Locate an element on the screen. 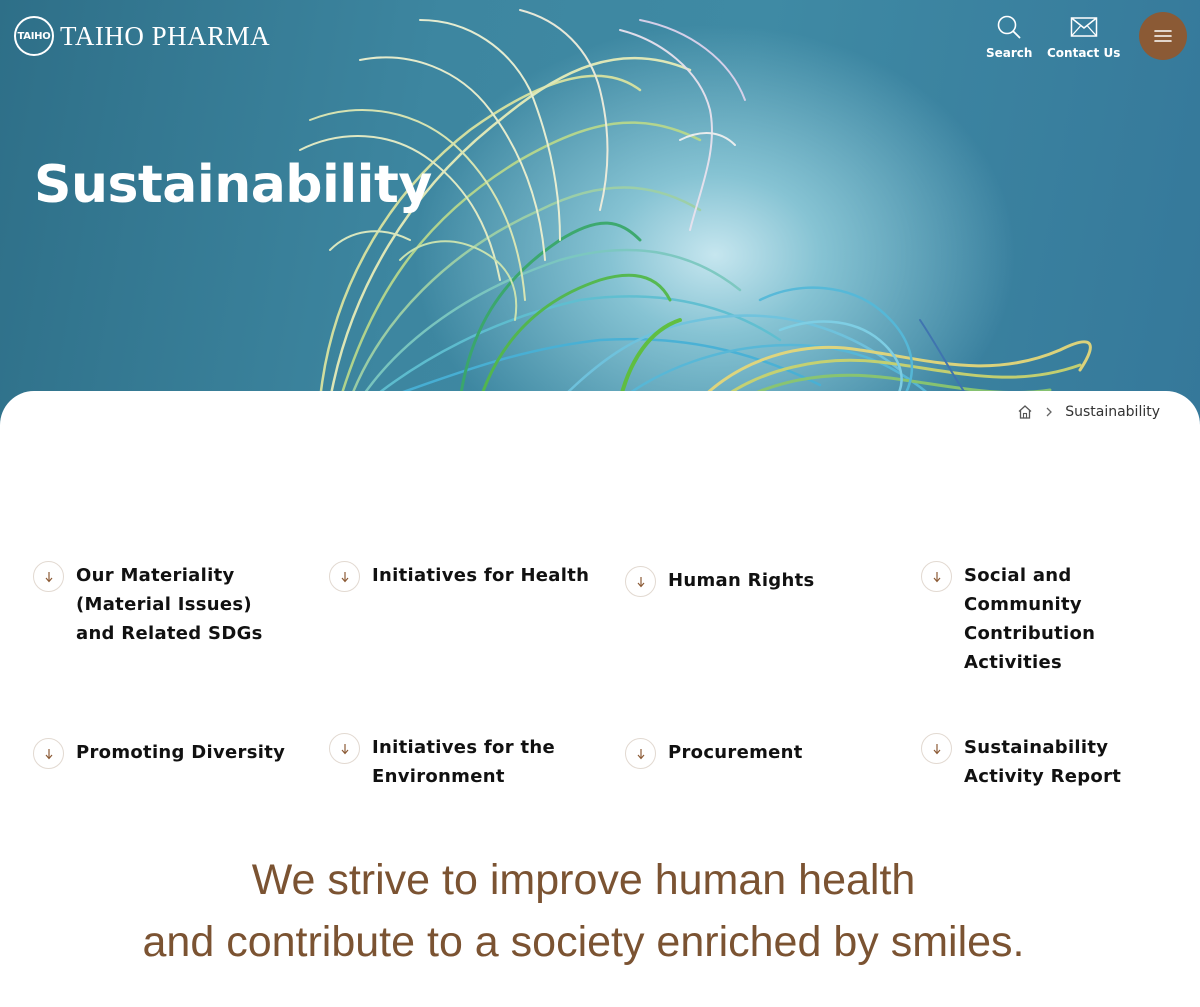  anchor-link-human-rights: Human Rights is located at coordinates (761, 581).